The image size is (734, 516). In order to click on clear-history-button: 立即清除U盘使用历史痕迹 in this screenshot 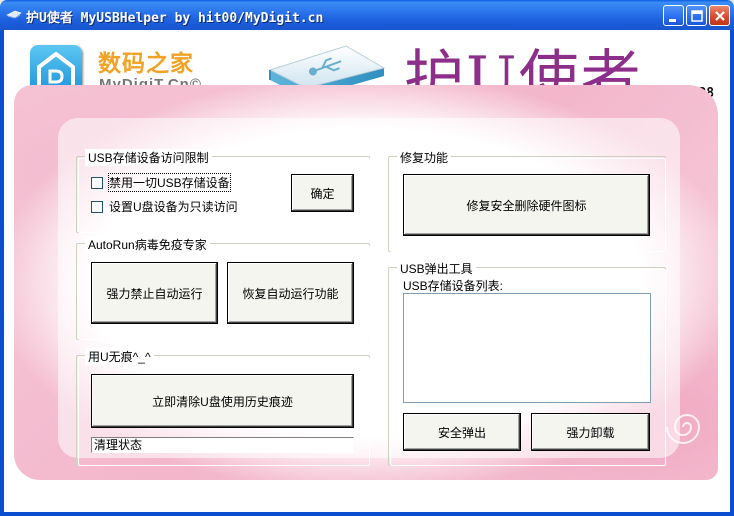, I will do `click(222, 401)`.